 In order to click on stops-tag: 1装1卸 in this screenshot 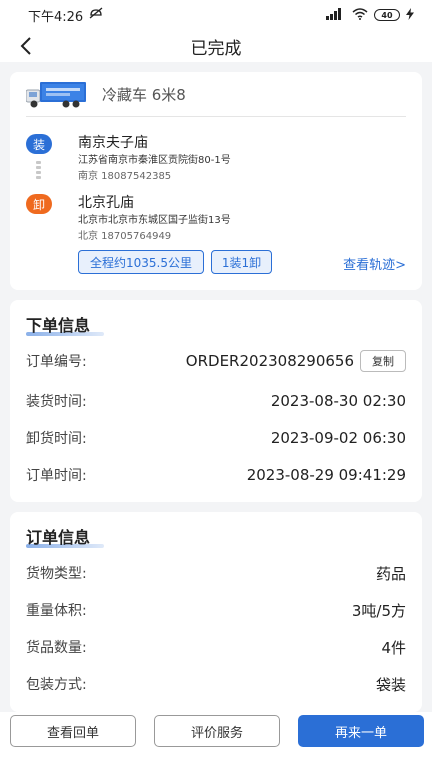, I will do `click(241, 262)`.